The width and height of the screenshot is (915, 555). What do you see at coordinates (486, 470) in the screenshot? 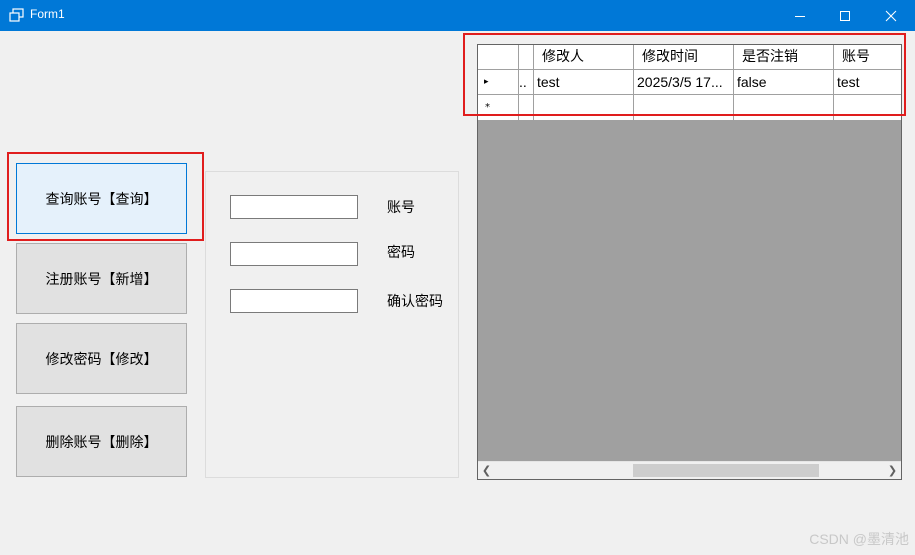
I see `scroll-left-icon: ❮` at bounding box center [486, 470].